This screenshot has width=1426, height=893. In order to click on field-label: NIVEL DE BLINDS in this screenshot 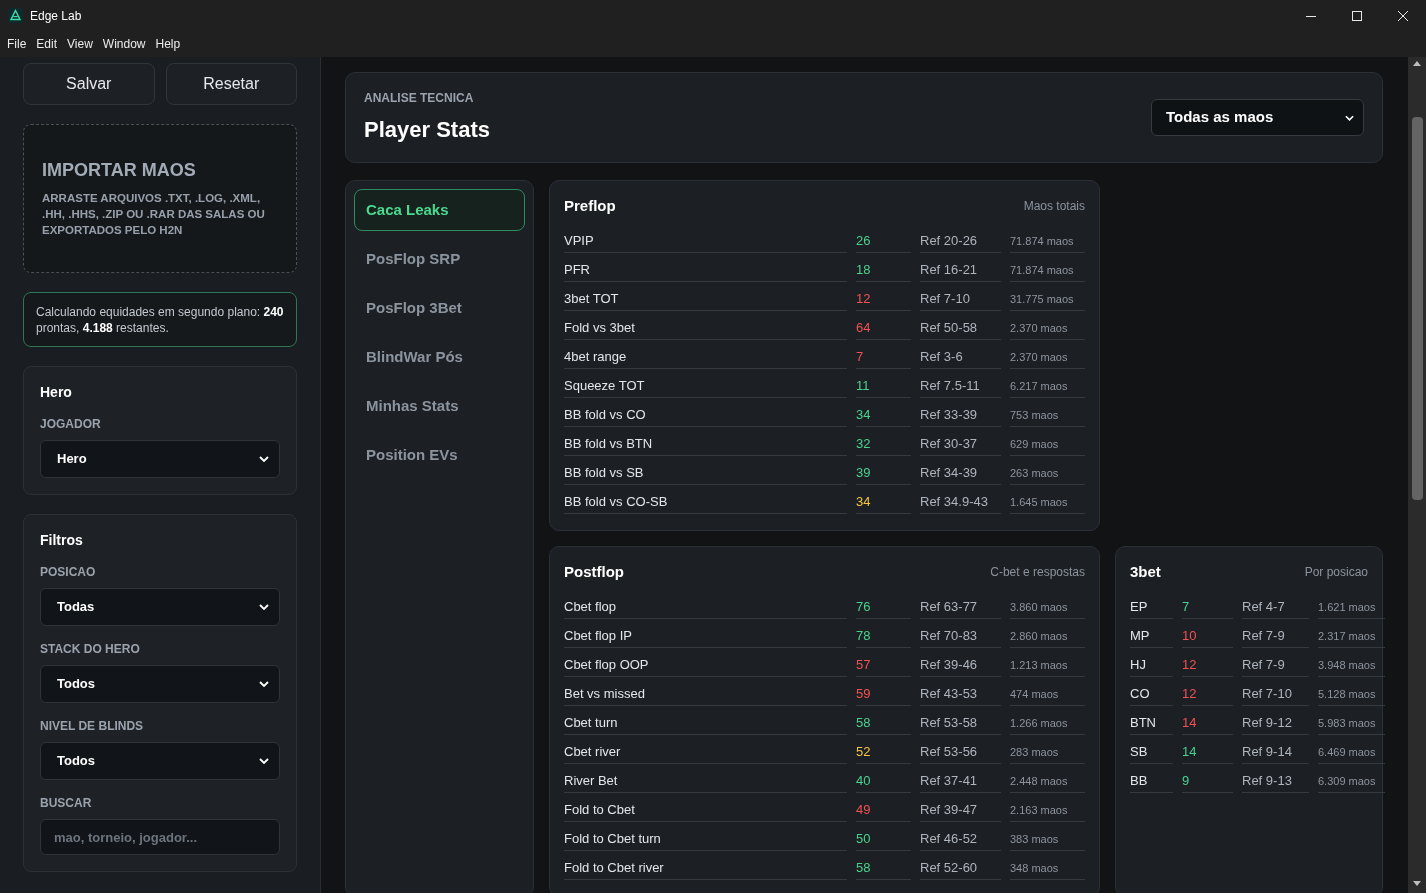, I will do `click(92, 726)`.